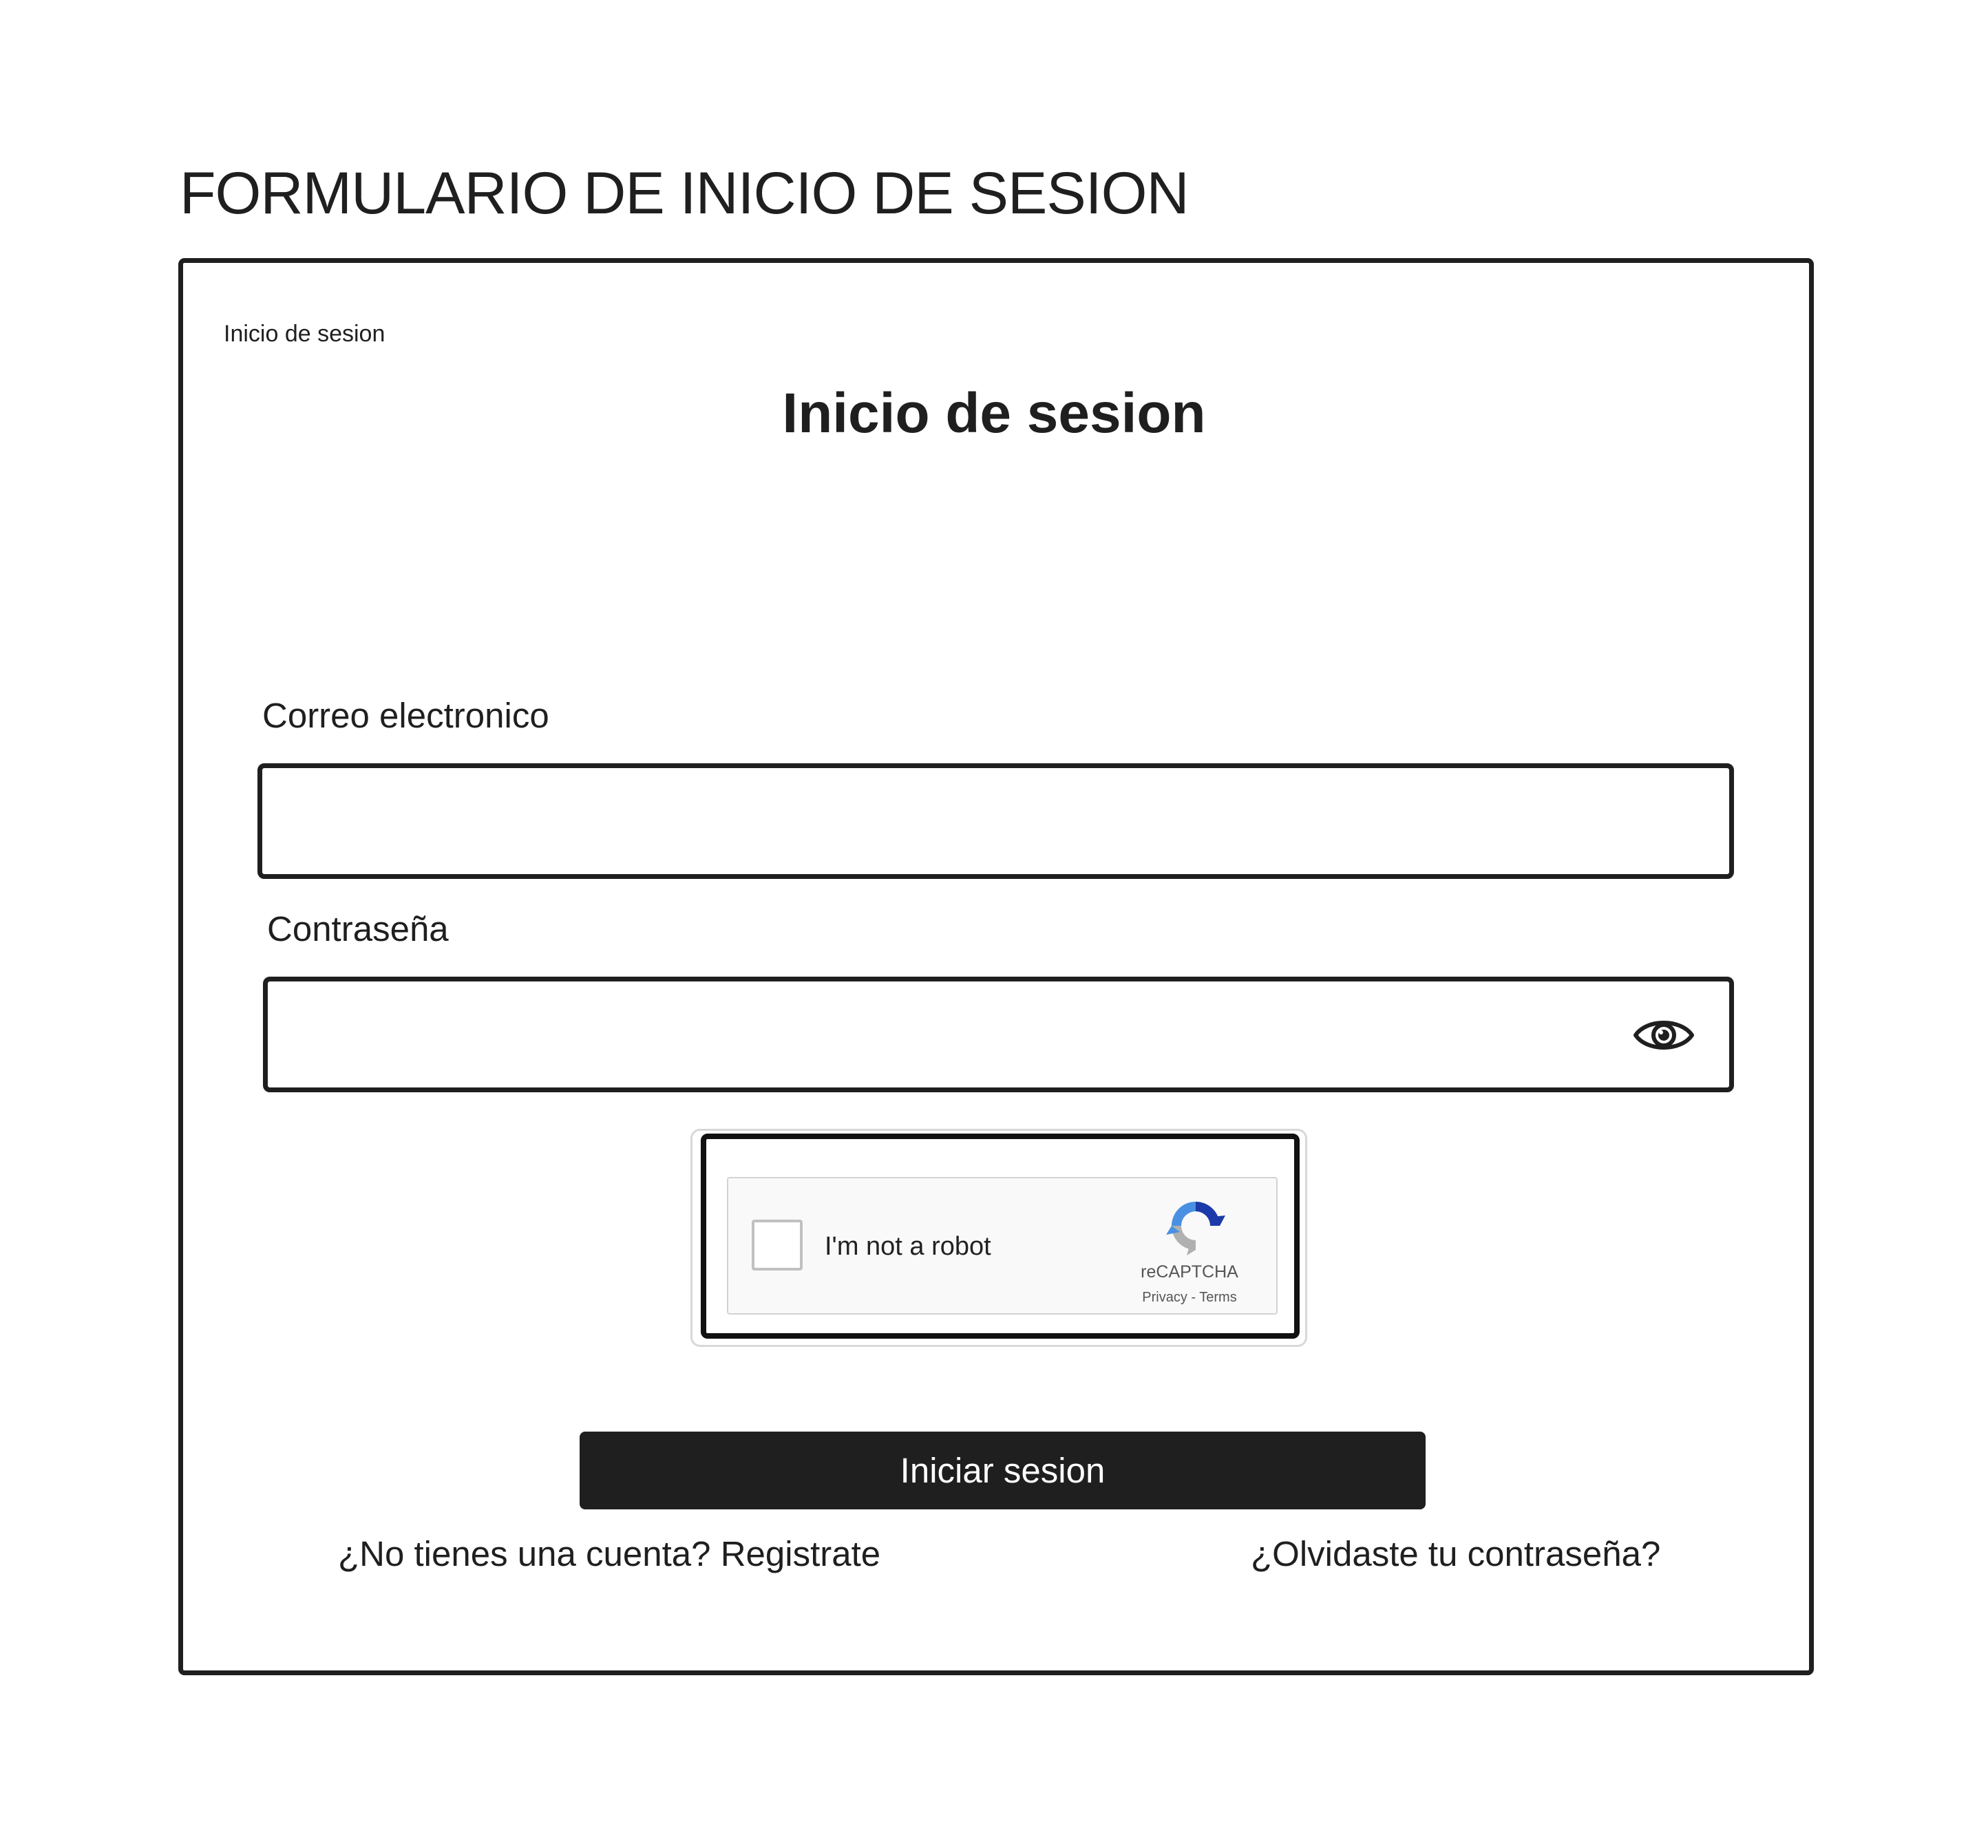  I want to click on password-field, so click(998, 1034).